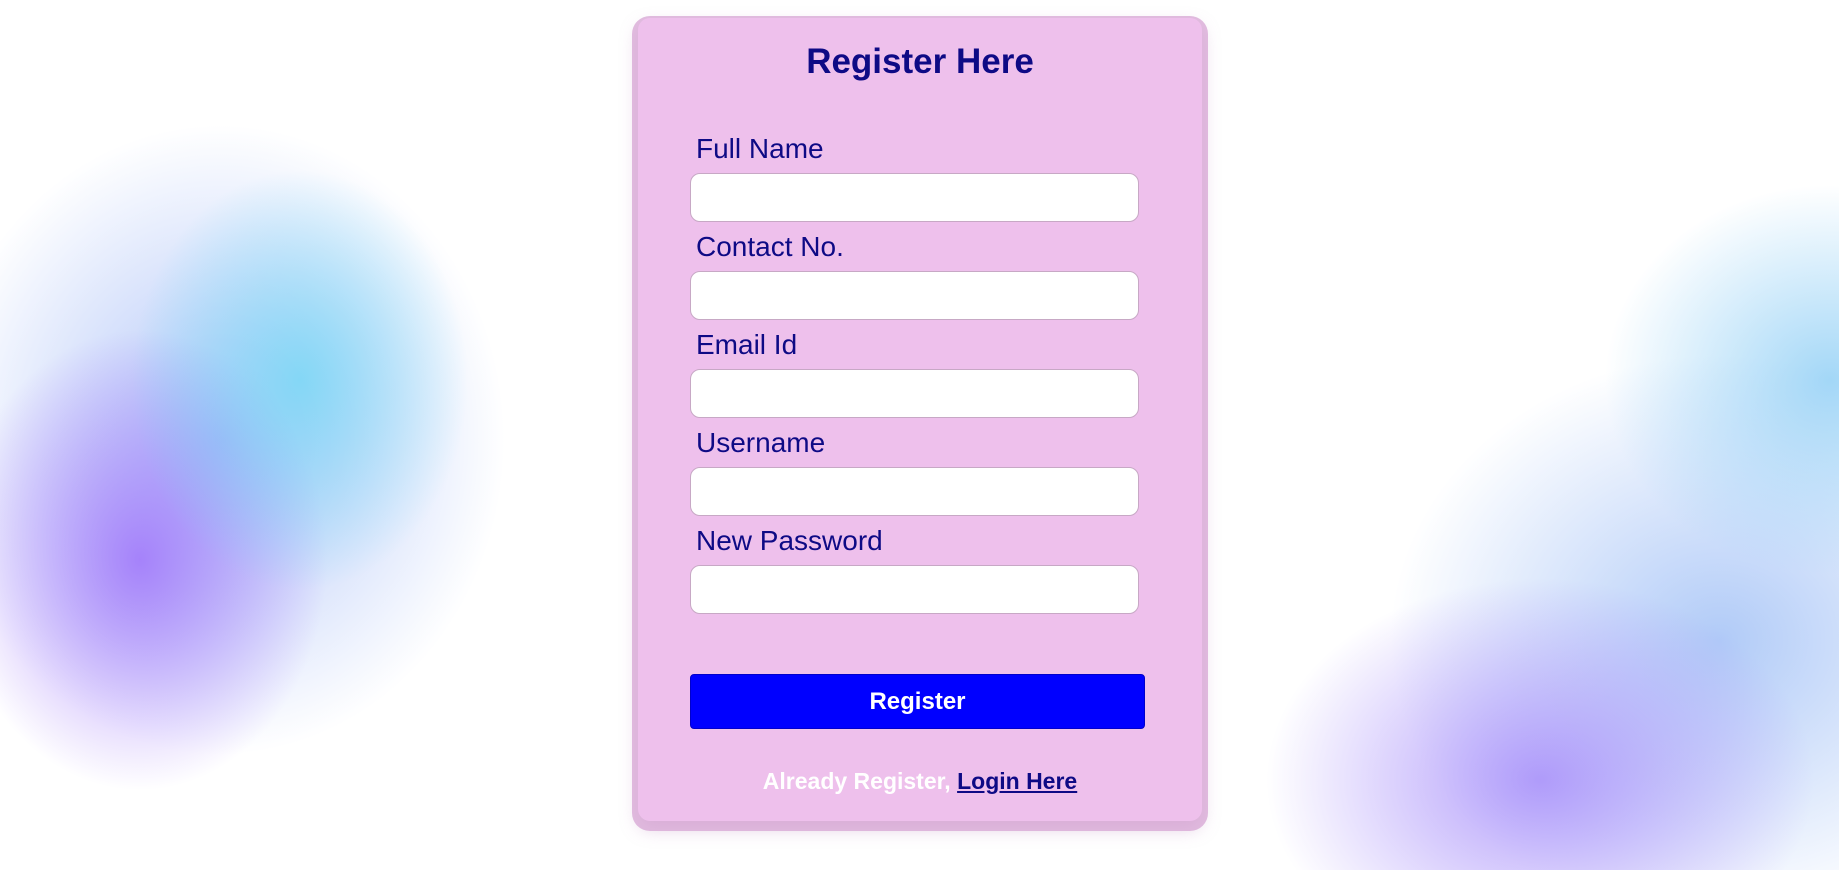  Describe the element at coordinates (917, 701) in the screenshot. I see `register-button: Register` at that location.